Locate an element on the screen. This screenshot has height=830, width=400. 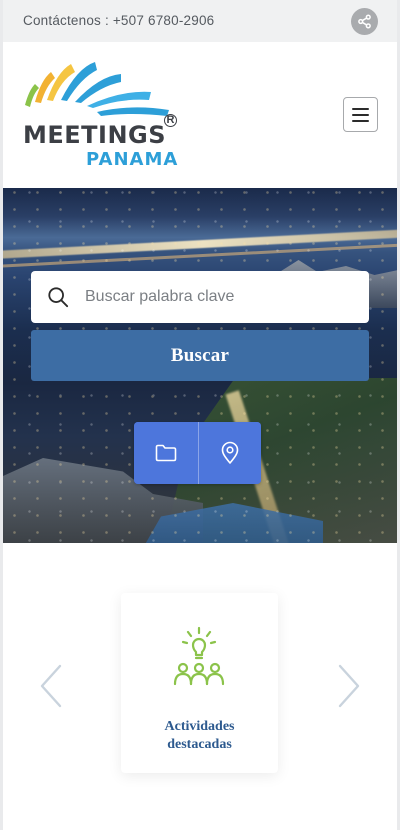
logo-rays-icon is located at coordinates (97, 89).